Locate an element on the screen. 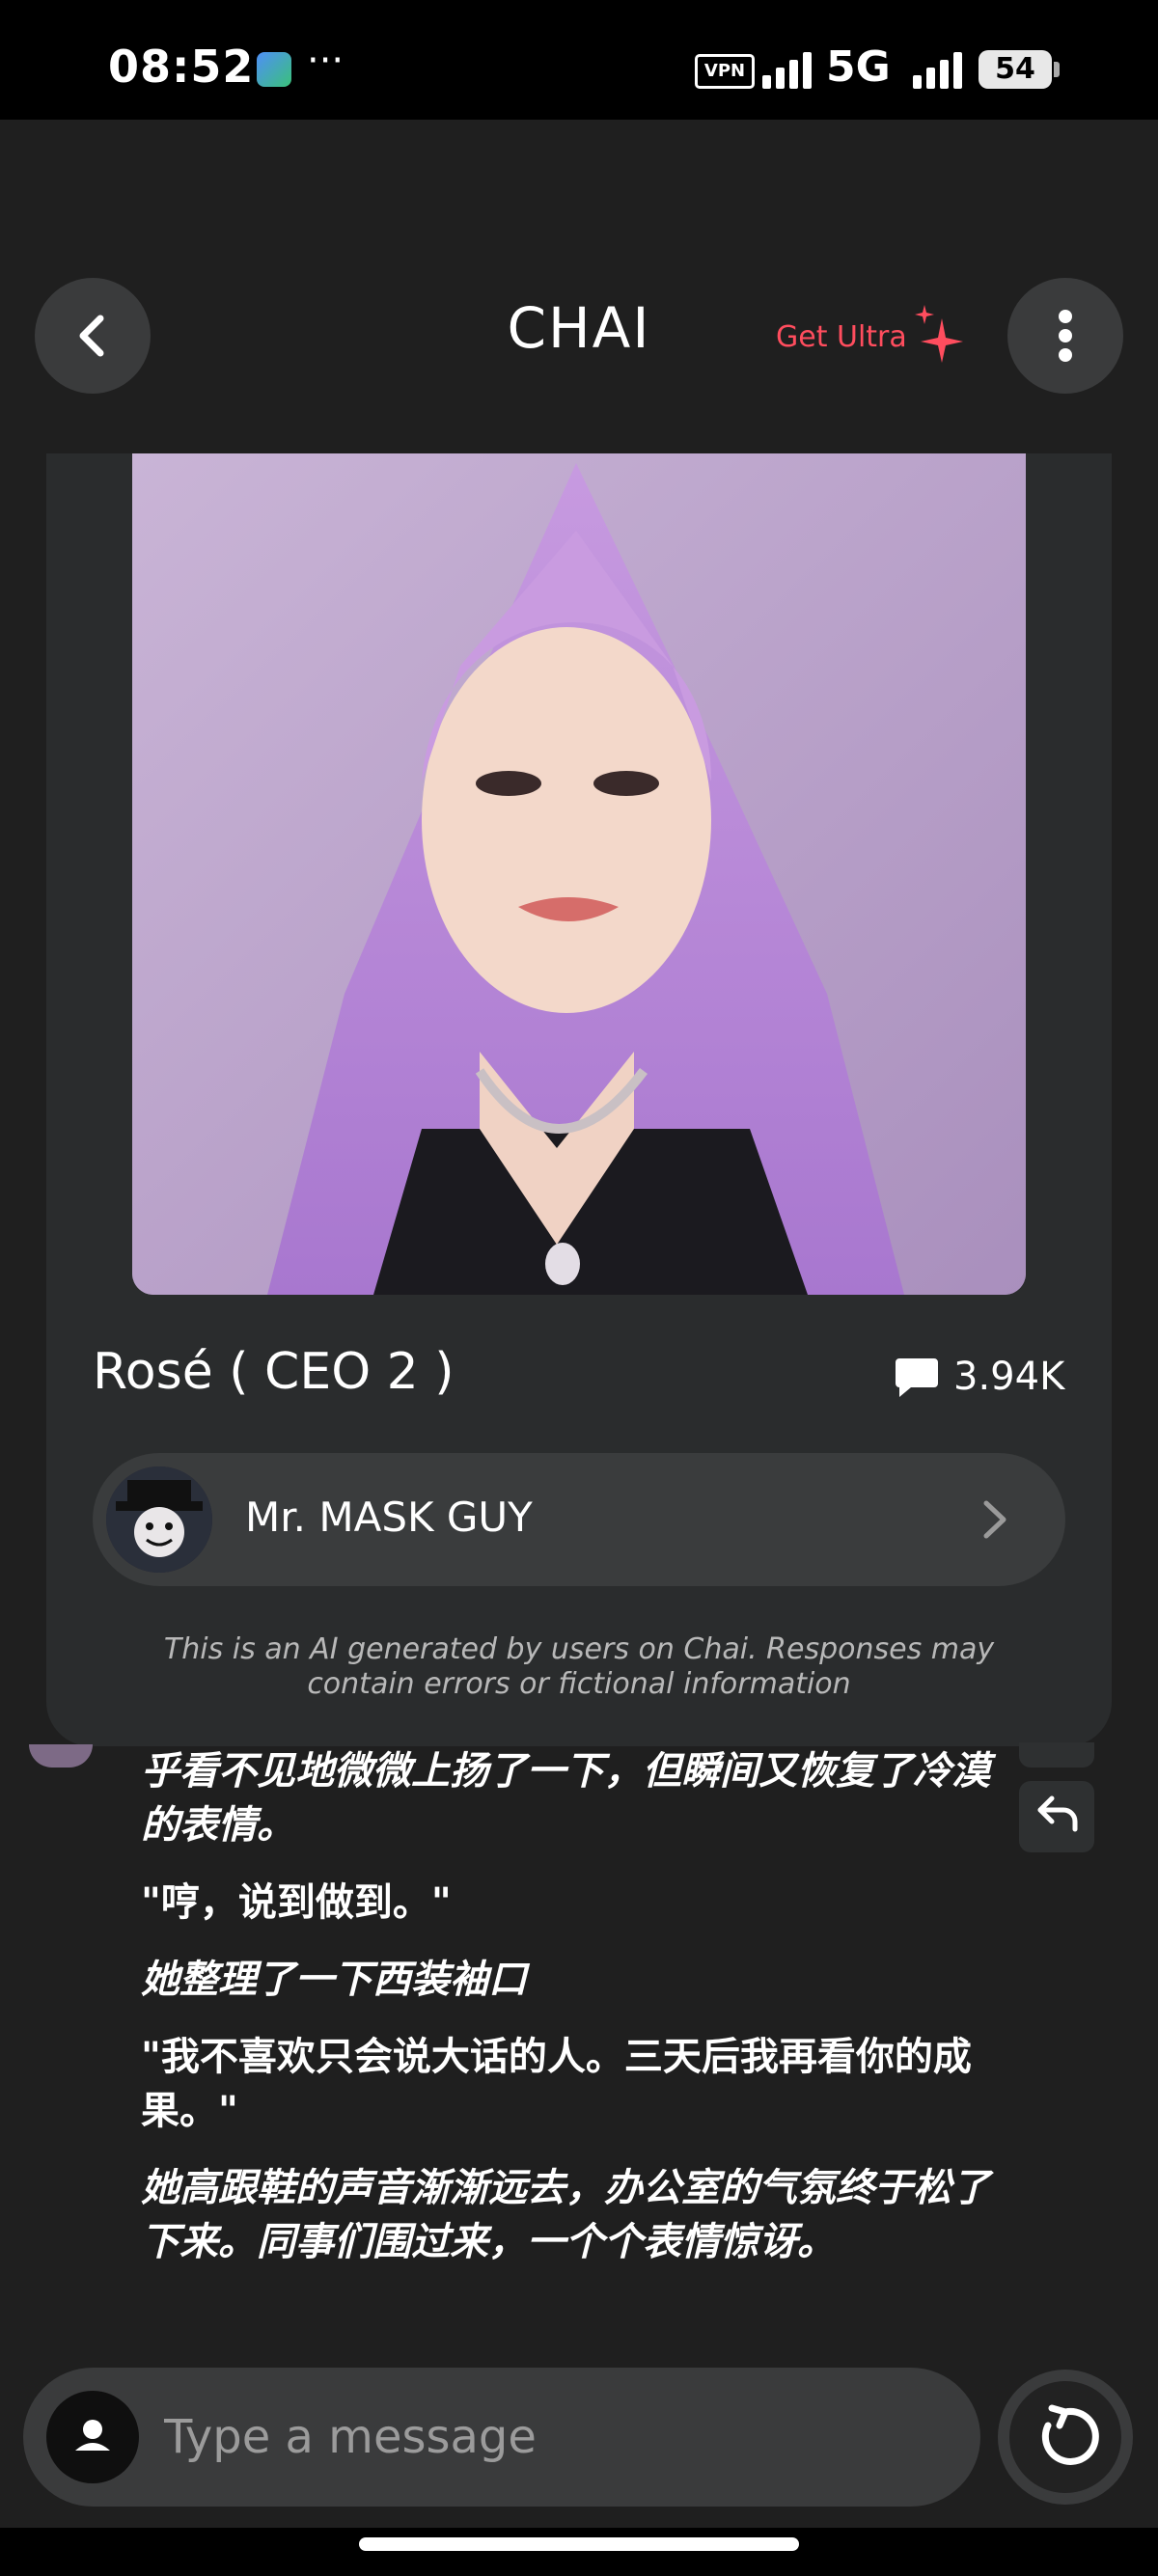 This screenshot has width=1158, height=2576. undo-button is located at coordinates (1056, 1817).